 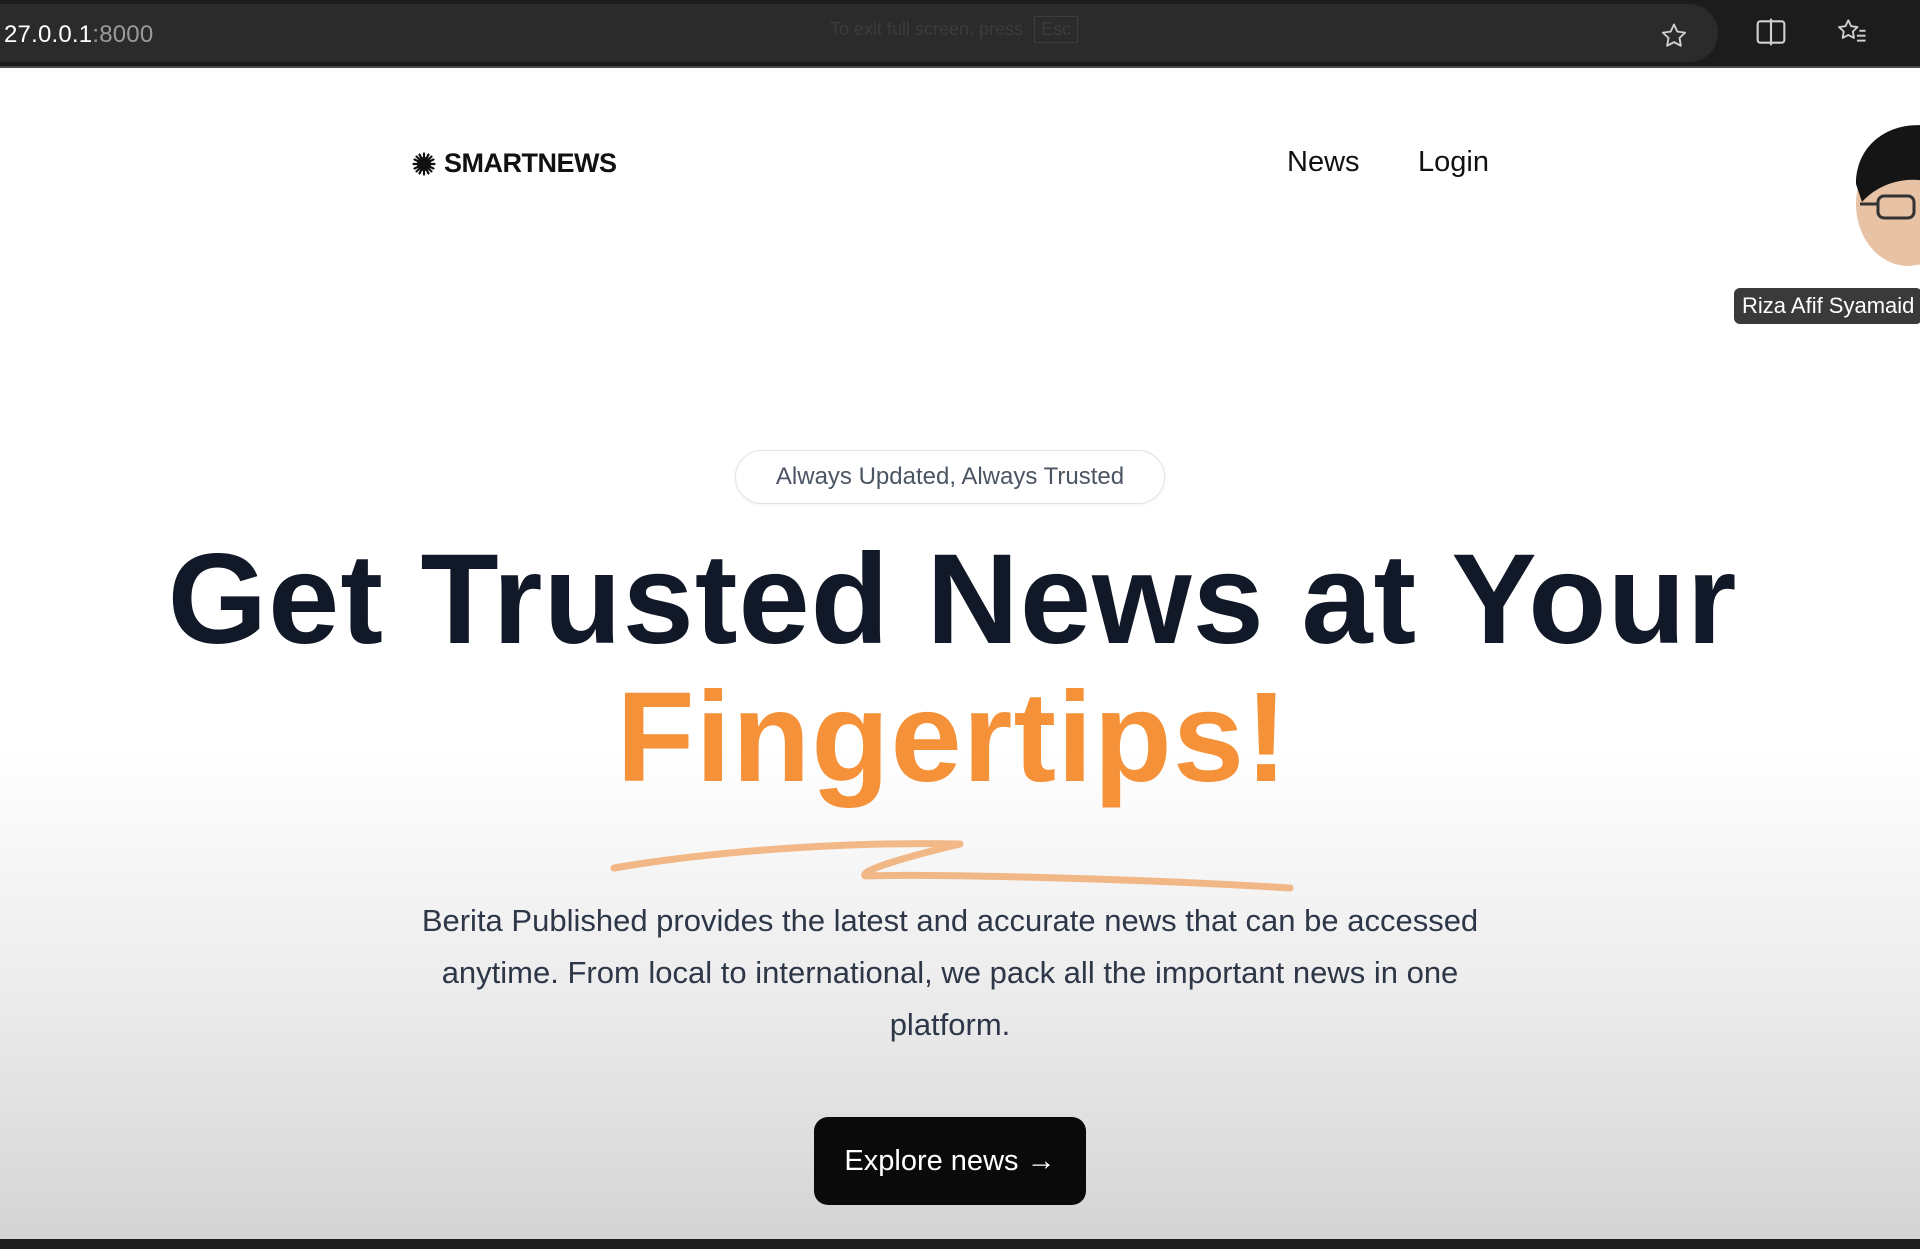 What do you see at coordinates (424, 163) in the screenshot?
I see `logo-burst-icon` at bounding box center [424, 163].